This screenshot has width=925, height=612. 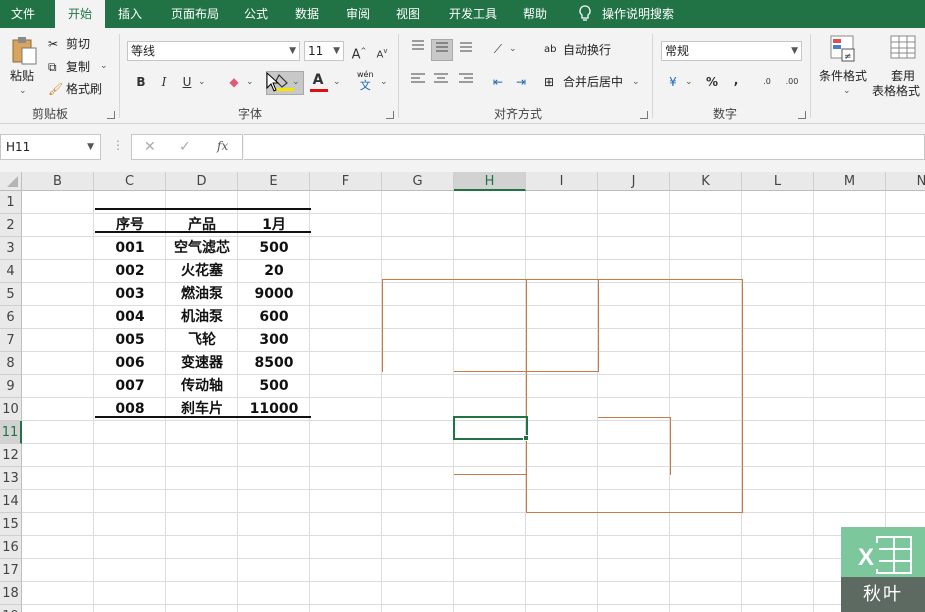 What do you see at coordinates (535, 14) in the screenshot?
I see `tab-help: 帮助` at bounding box center [535, 14].